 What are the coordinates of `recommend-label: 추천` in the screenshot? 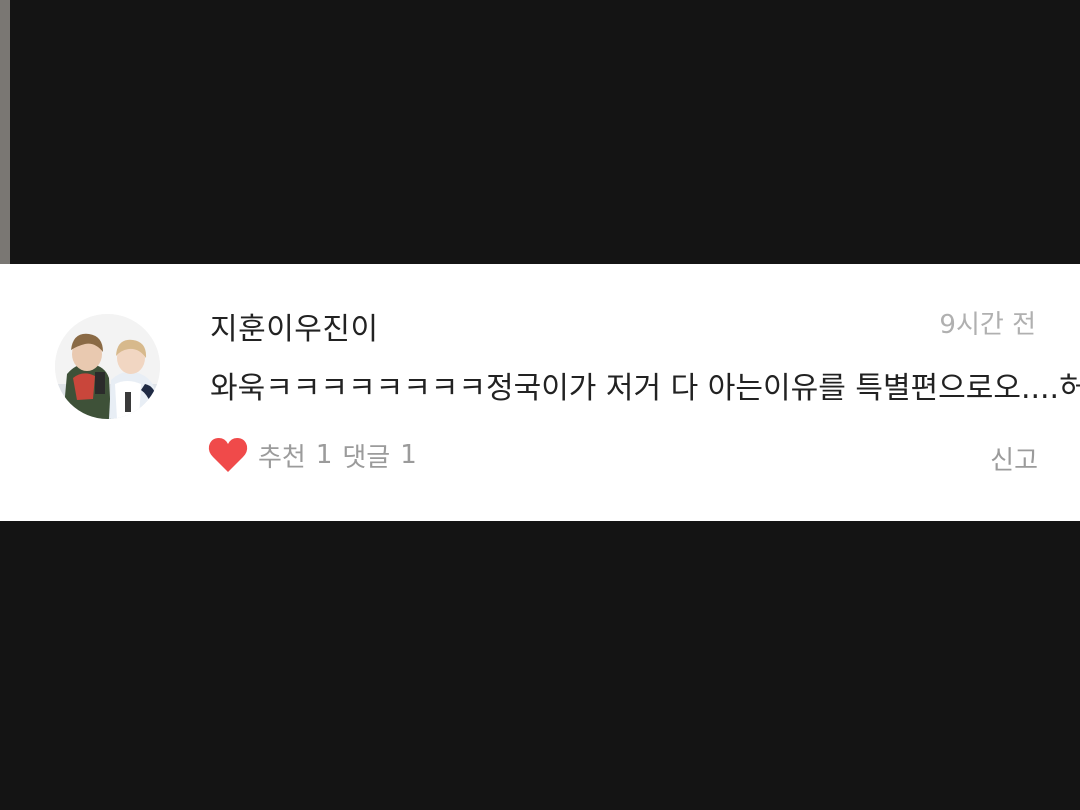 It's located at (282, 455).